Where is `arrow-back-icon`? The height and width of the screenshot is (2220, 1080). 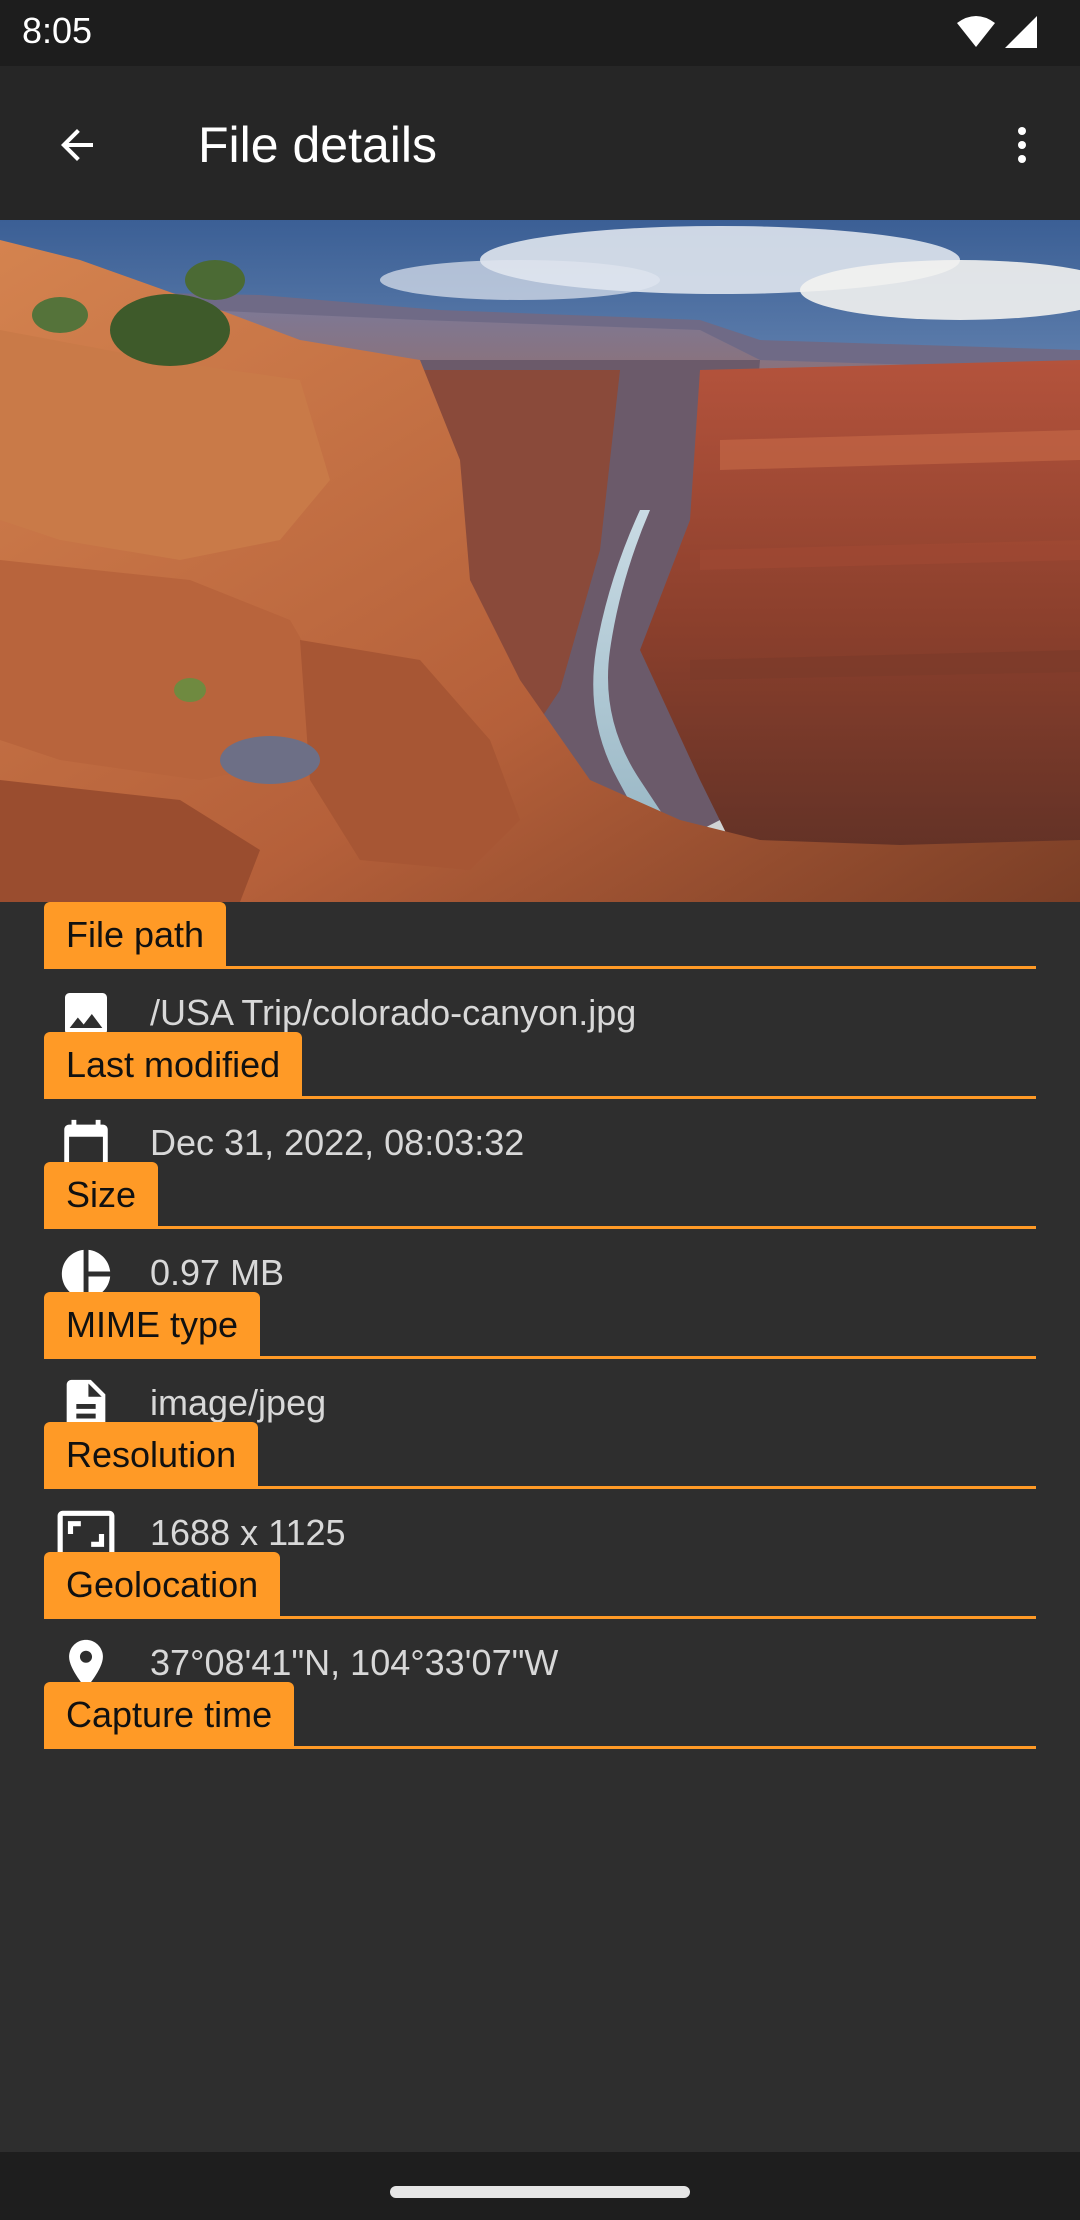 arrow-back-icon is located at coordinates (77, 147).